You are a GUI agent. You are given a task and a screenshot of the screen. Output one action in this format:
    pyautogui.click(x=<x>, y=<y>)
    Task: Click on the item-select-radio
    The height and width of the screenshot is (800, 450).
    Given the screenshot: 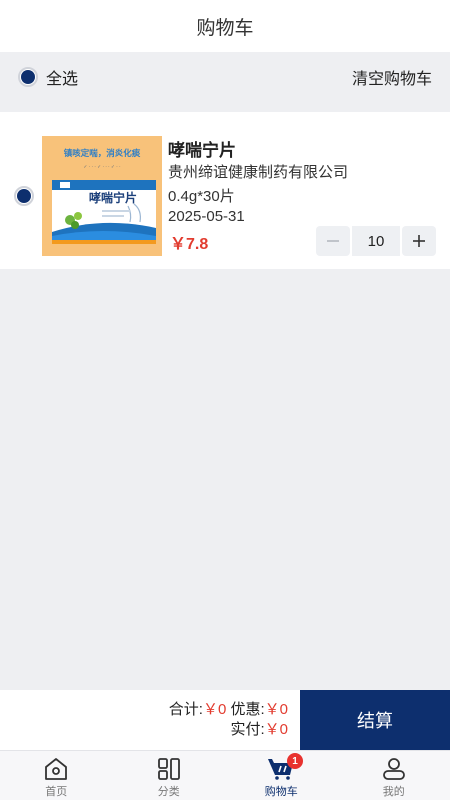 What is the action you would take?
    pyautogui.click(x=24, y=196)
    